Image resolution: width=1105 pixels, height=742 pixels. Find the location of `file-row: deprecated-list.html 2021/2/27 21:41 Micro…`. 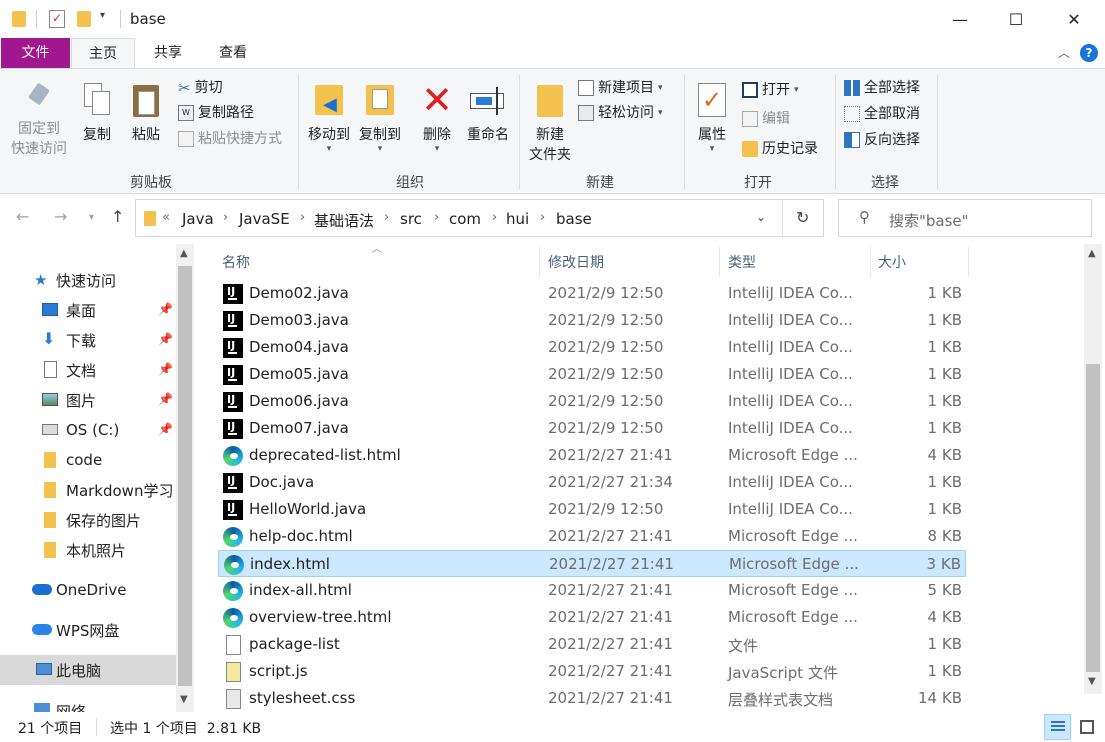

file-row: deprecated-list.html 2021/2/27 21:41 Micro… is located at coordinates (592, 455).